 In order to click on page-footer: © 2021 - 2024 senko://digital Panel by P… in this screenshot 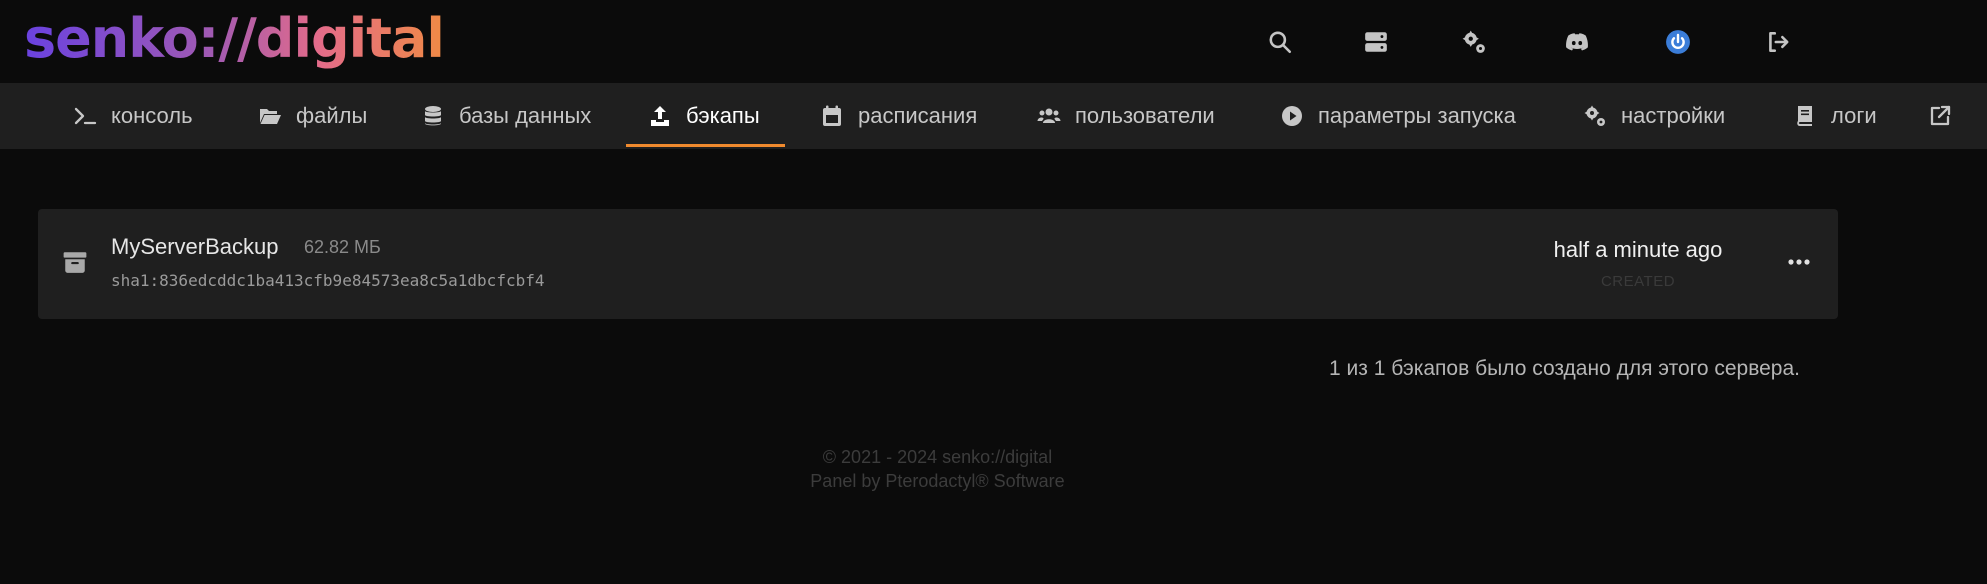, I will do `click(937, 469)`.